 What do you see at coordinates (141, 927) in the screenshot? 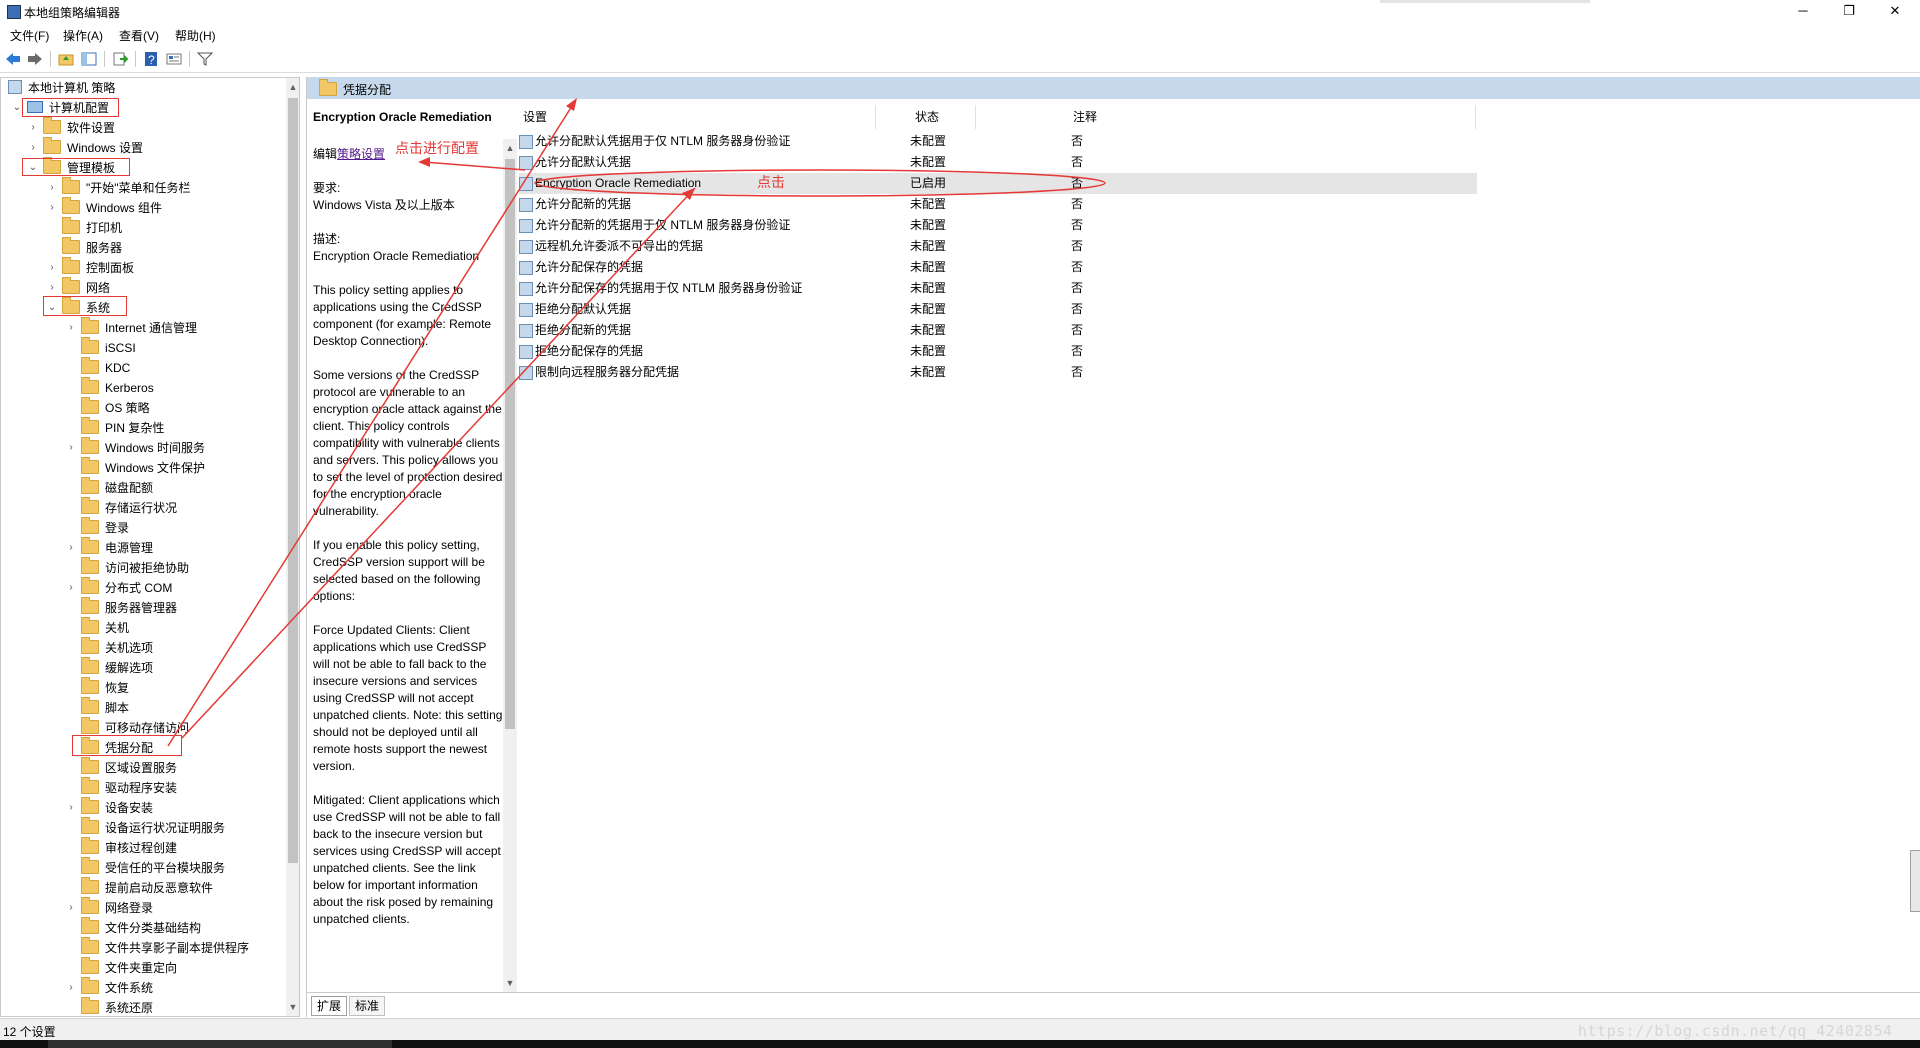
I see `tree-system-child: 文件分类基础结构` at bounding box center [141, 927].